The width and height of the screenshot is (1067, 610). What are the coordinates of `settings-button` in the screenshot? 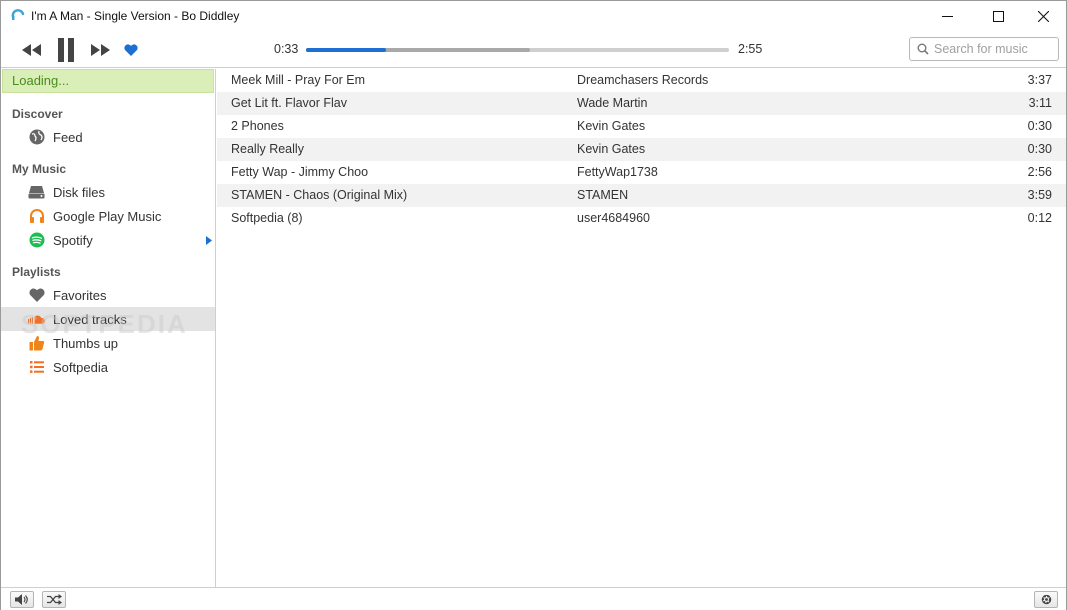 It's located at (1046, 599).